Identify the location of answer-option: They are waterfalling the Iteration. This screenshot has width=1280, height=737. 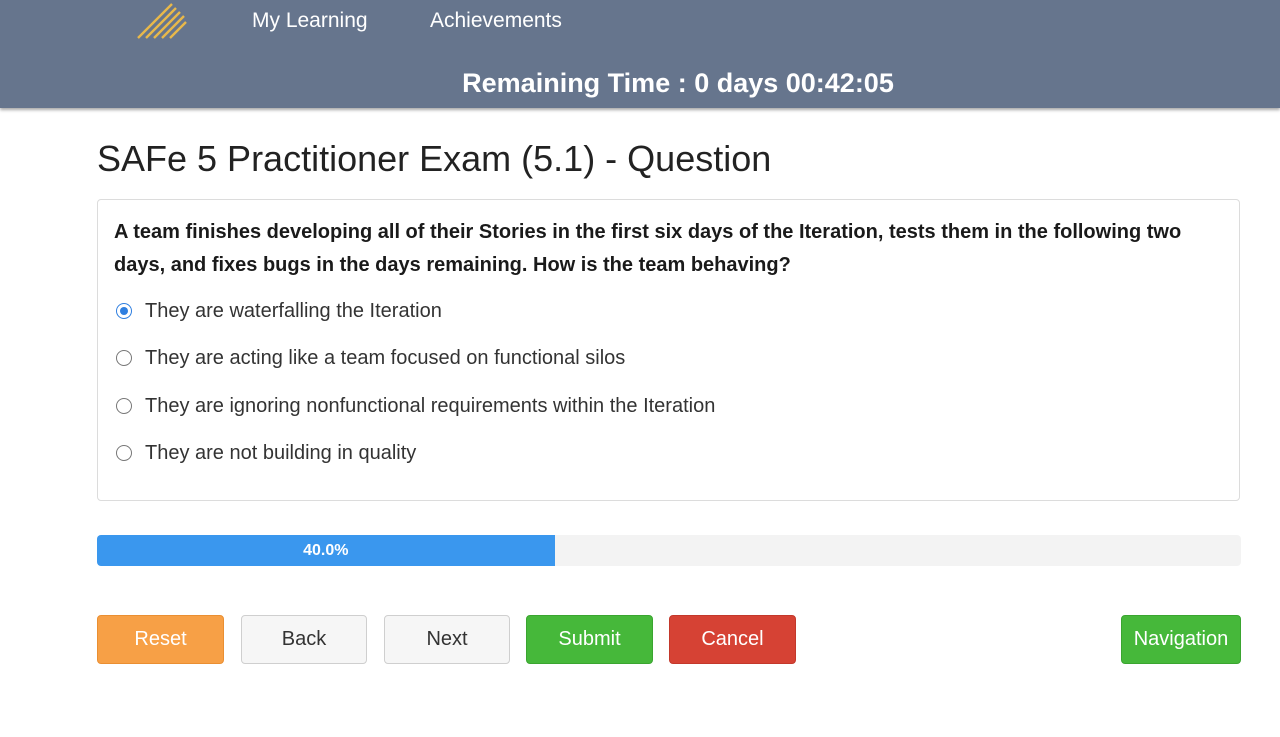
(279, 311).